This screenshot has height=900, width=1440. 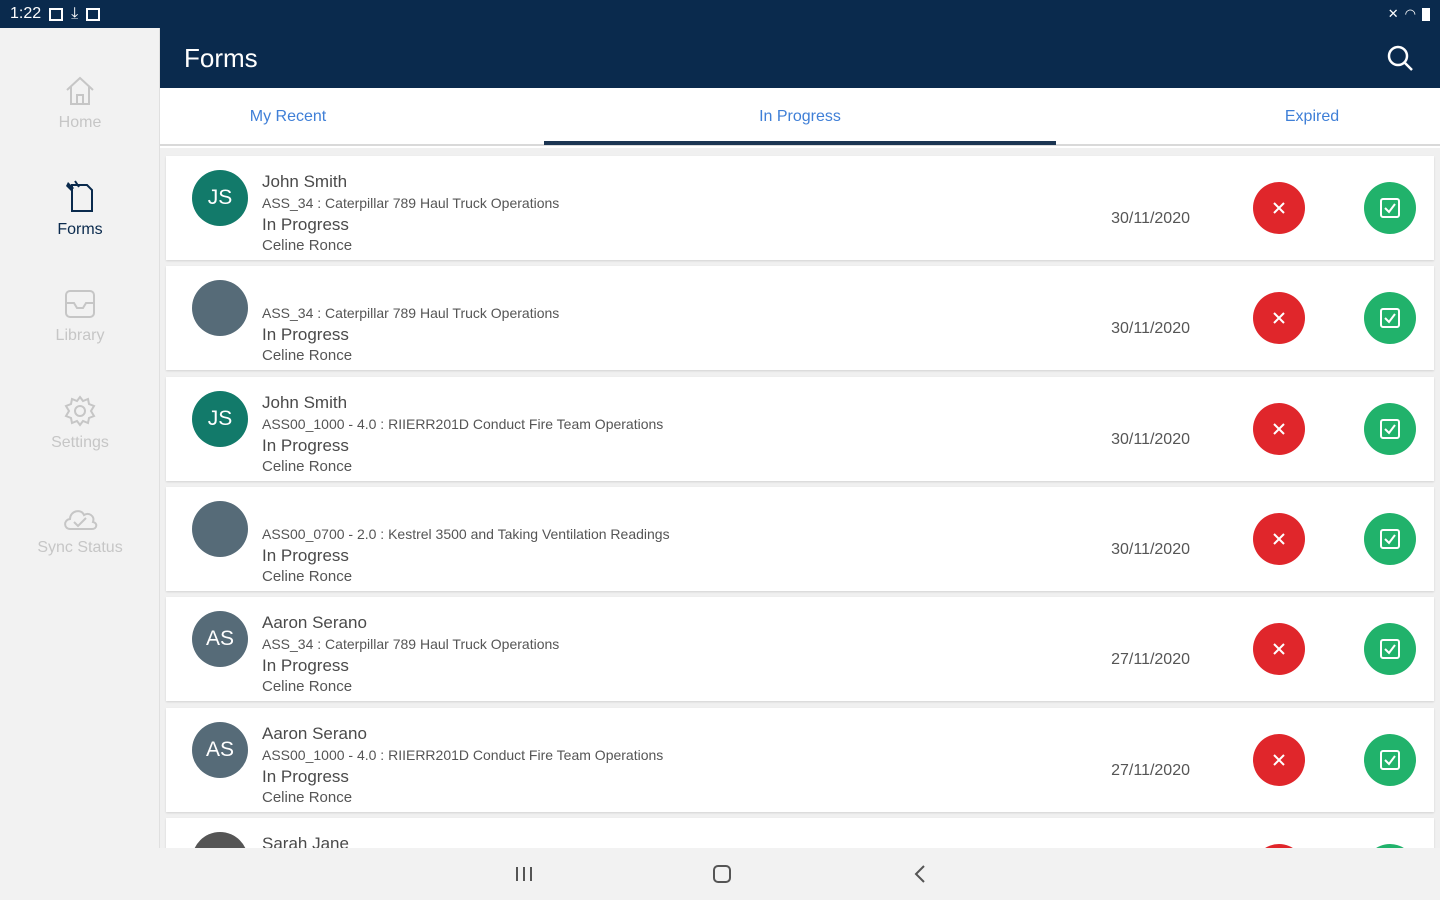 What do you see at coordinates (220, 749) in the screenshot?
I see `avatar: AS` at bounding box center [220, 749].